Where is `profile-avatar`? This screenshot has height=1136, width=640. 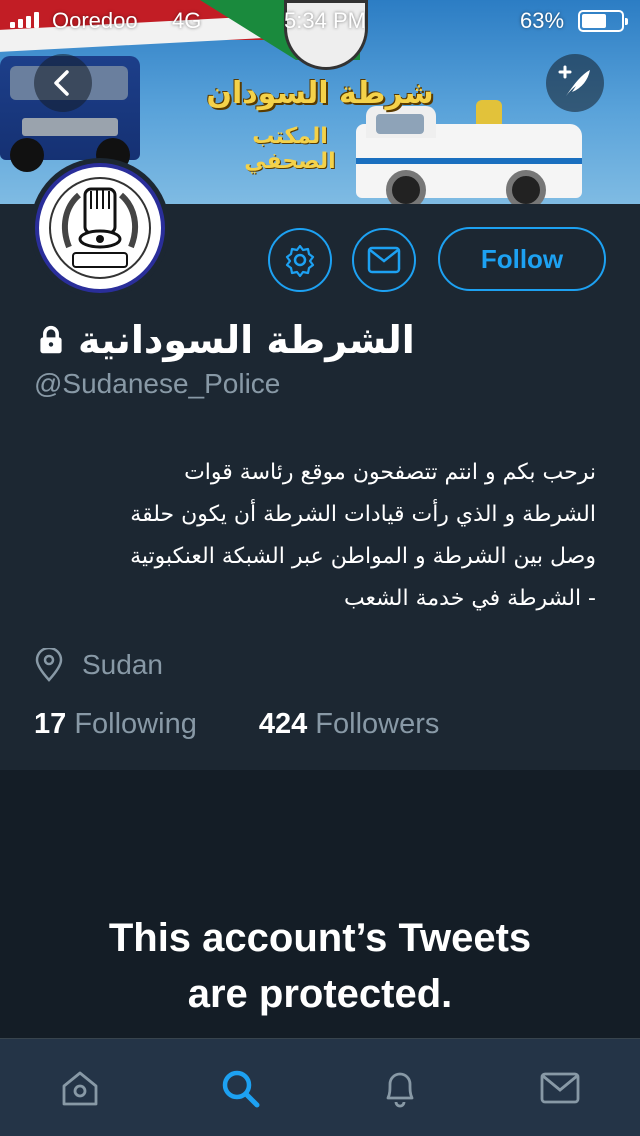
profile-avatar is located at coordinates (100, 228).